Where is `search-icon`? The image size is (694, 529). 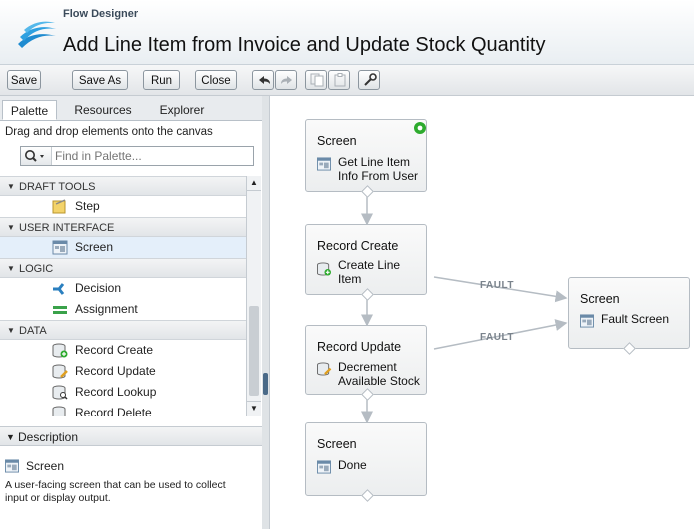
search-icon is located at coordinates (34, 156).